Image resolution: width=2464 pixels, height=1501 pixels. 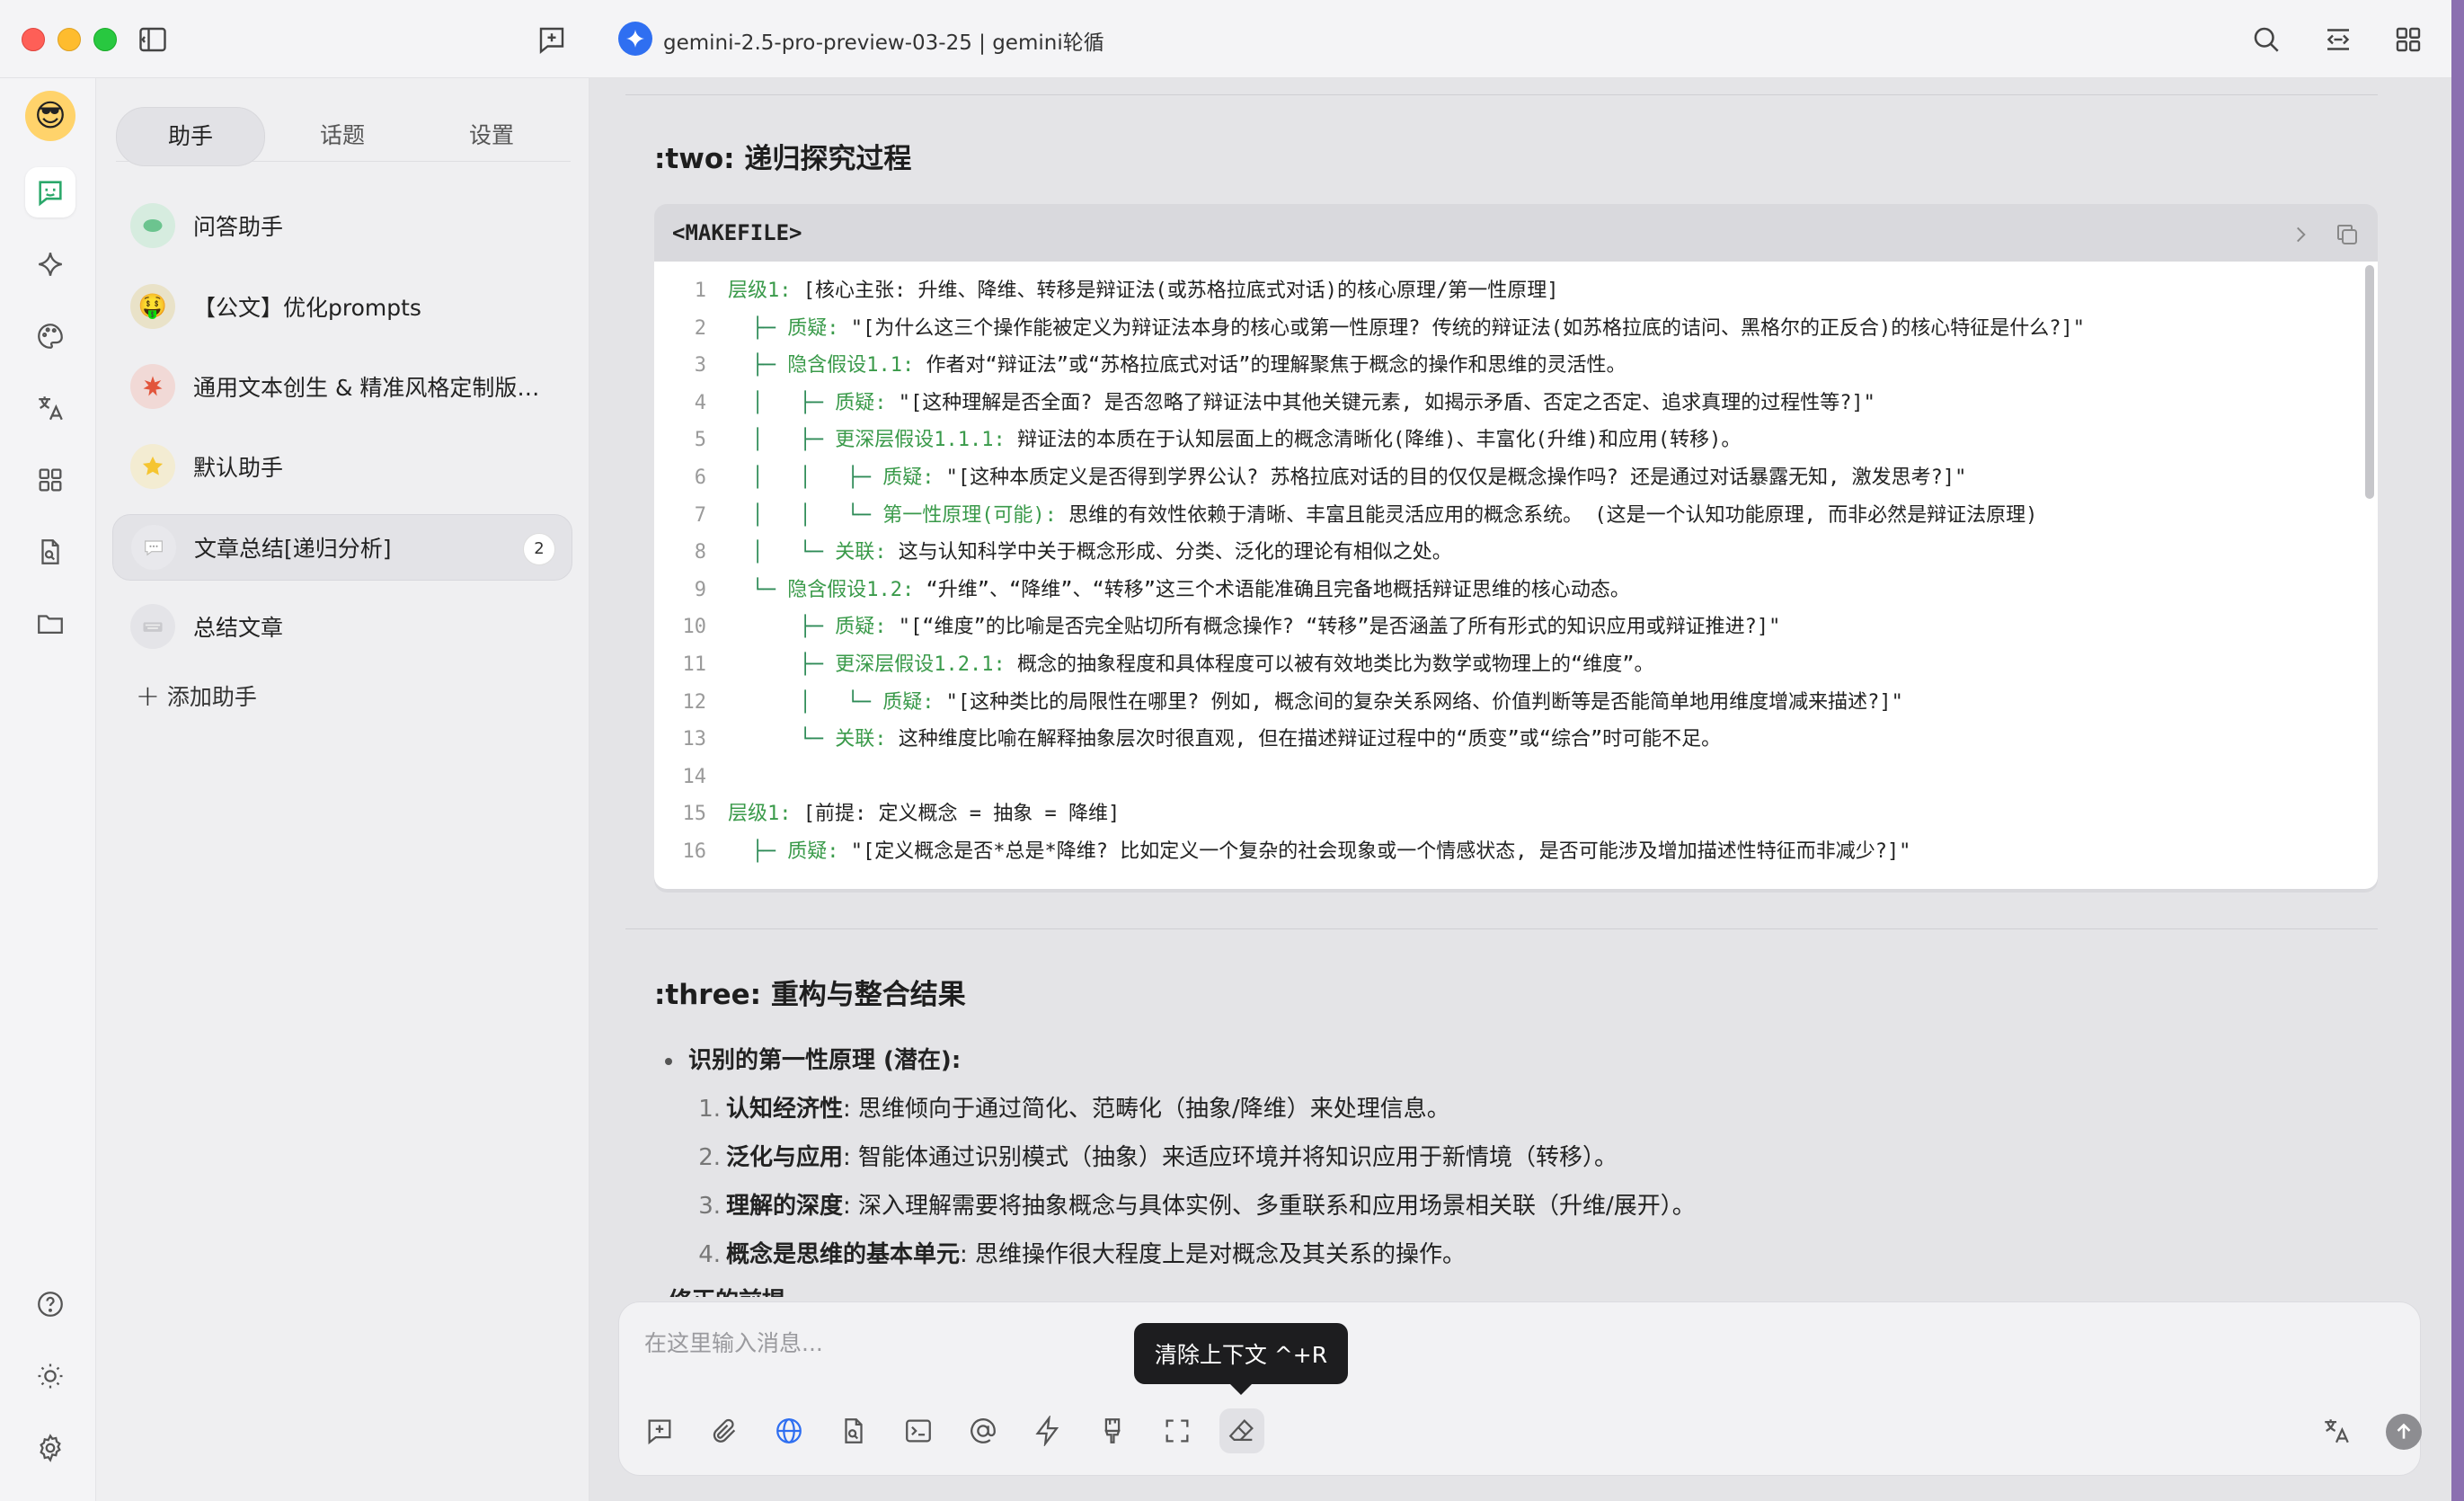 What do you see at coordinates (919, 1431) in the screenshot?
I see `terminal-icon` at bounding box center [919, 1431].